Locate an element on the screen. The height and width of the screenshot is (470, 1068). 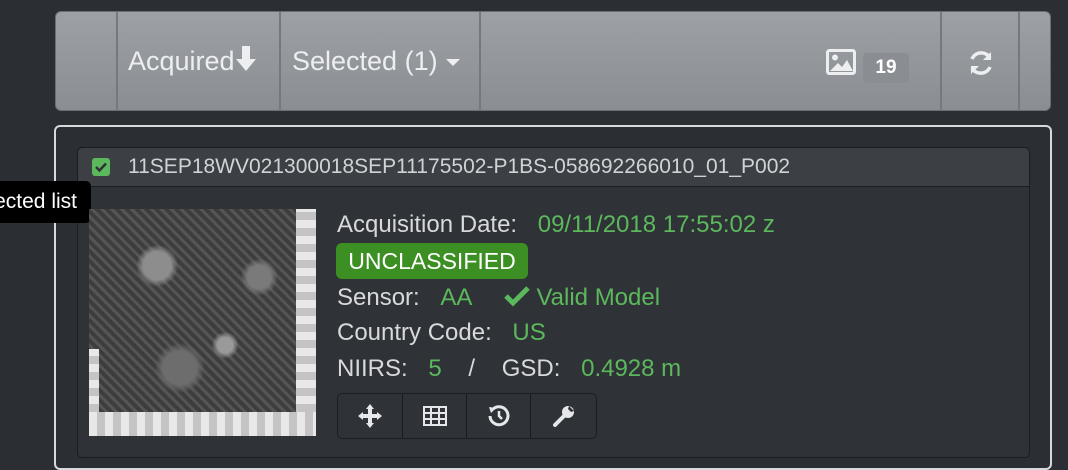
remove-selected-tooltip: Remove from selected list is located at coordinates (45, 202).